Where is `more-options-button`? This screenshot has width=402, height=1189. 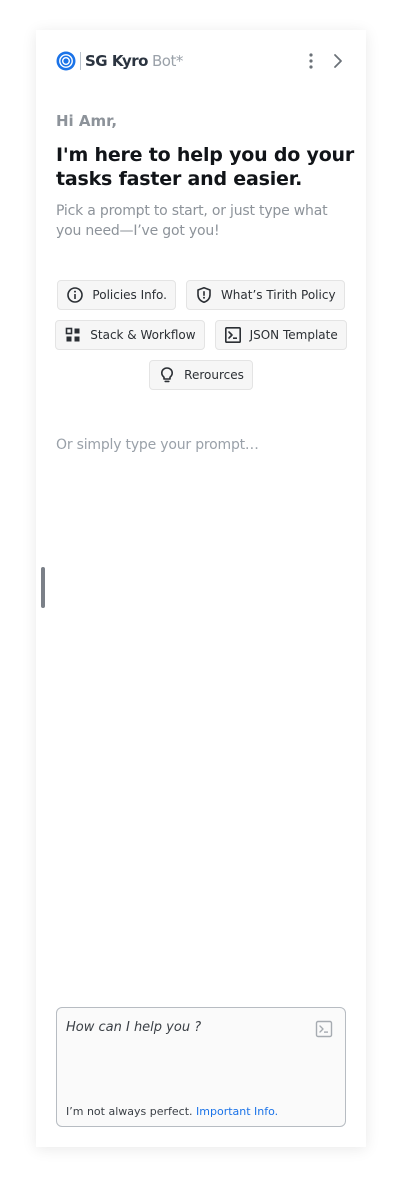 more-options-button is located at coordinates (311, 61).